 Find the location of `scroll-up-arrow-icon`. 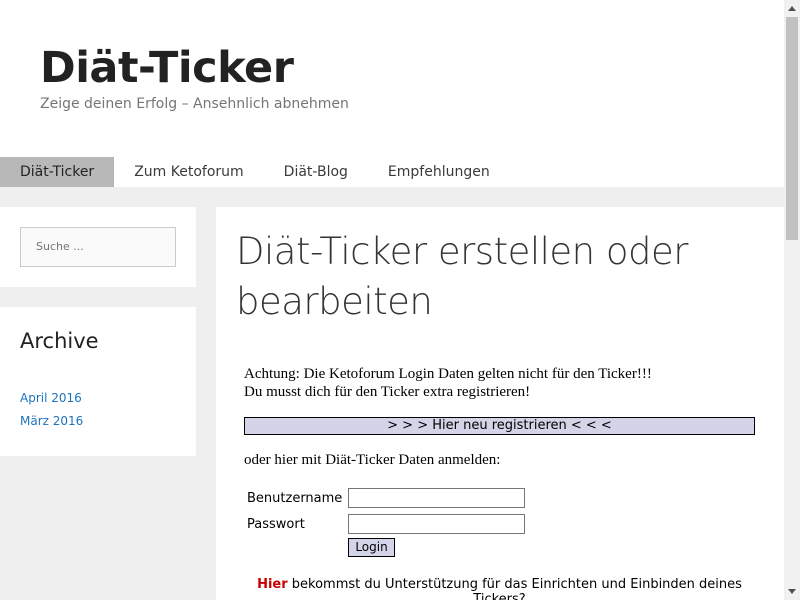

scroll-up-arrow-icon is located at coordinates (792, 8).